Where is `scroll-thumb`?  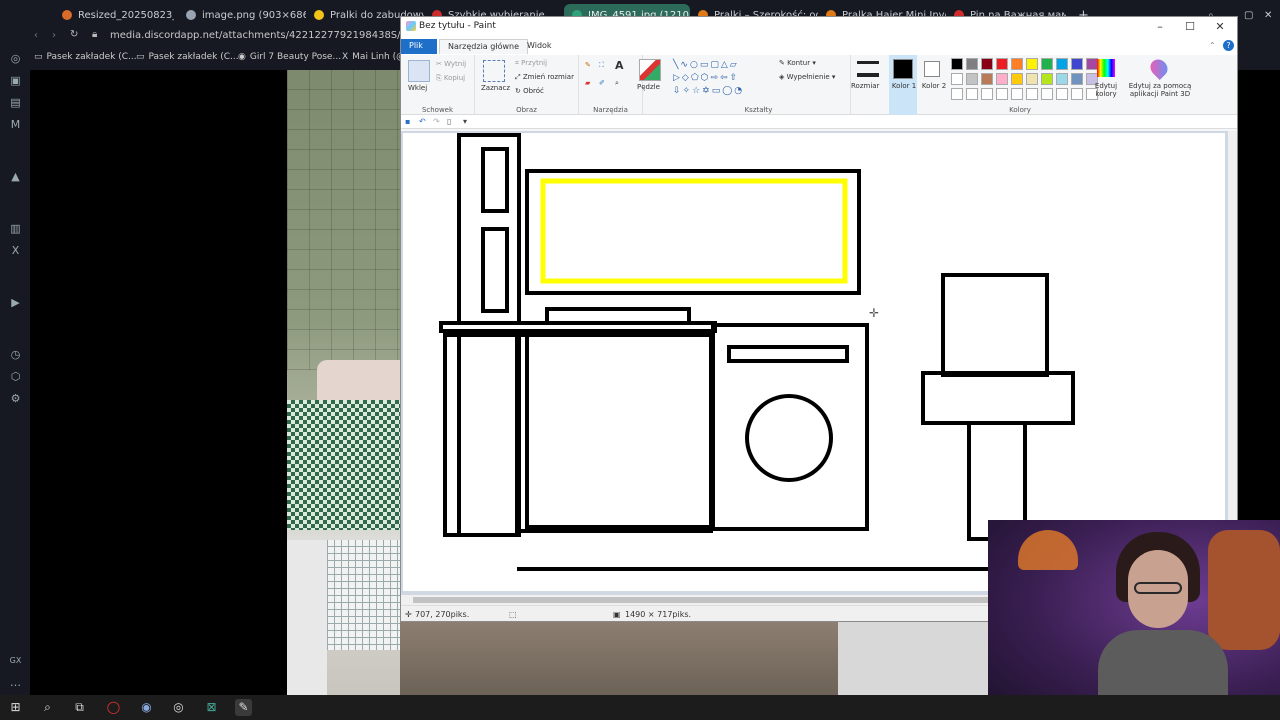
scroll-thumb is located at coordinates (703, 600).